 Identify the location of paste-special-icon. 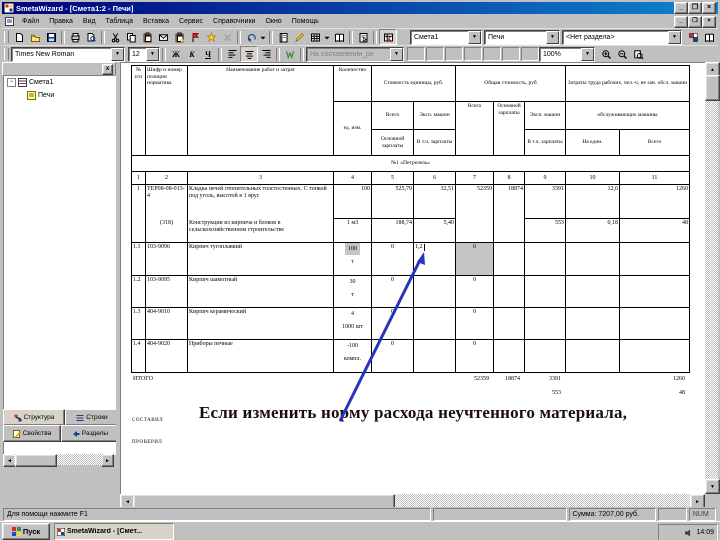
(179, 37).